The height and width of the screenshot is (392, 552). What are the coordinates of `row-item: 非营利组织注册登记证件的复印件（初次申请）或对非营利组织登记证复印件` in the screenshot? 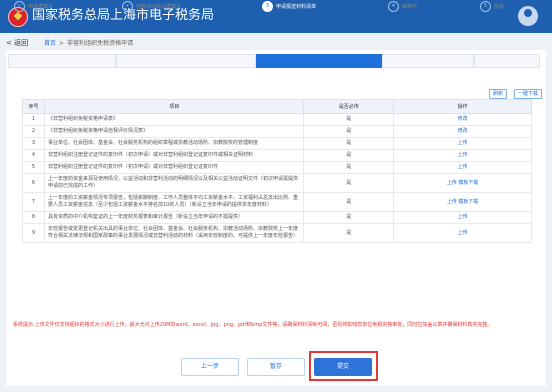 It's located at (174, 167).